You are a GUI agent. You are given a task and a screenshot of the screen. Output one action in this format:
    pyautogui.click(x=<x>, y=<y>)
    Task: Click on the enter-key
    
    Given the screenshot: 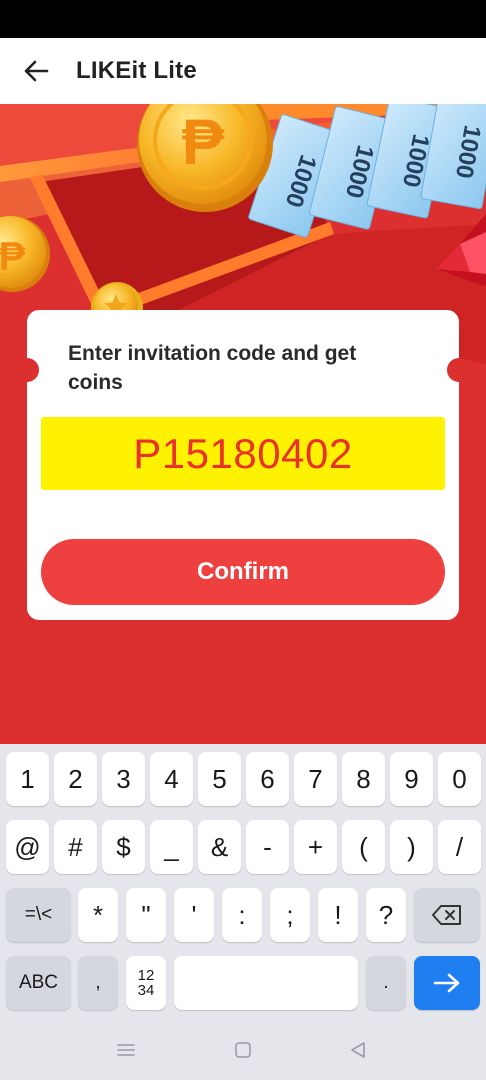 What is the action you would take?
    pyautogui.click(x=447, y=983)
    